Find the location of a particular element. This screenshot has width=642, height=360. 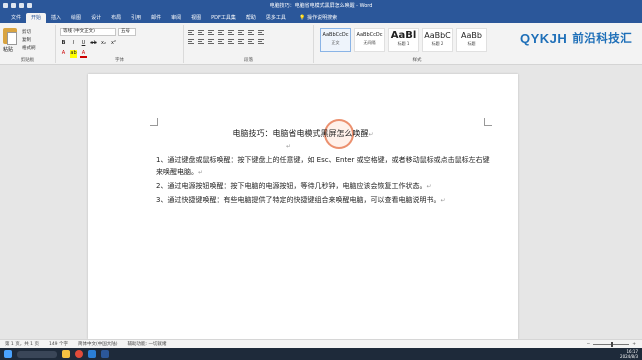

shading-icon is located at coordinates (252, 41).